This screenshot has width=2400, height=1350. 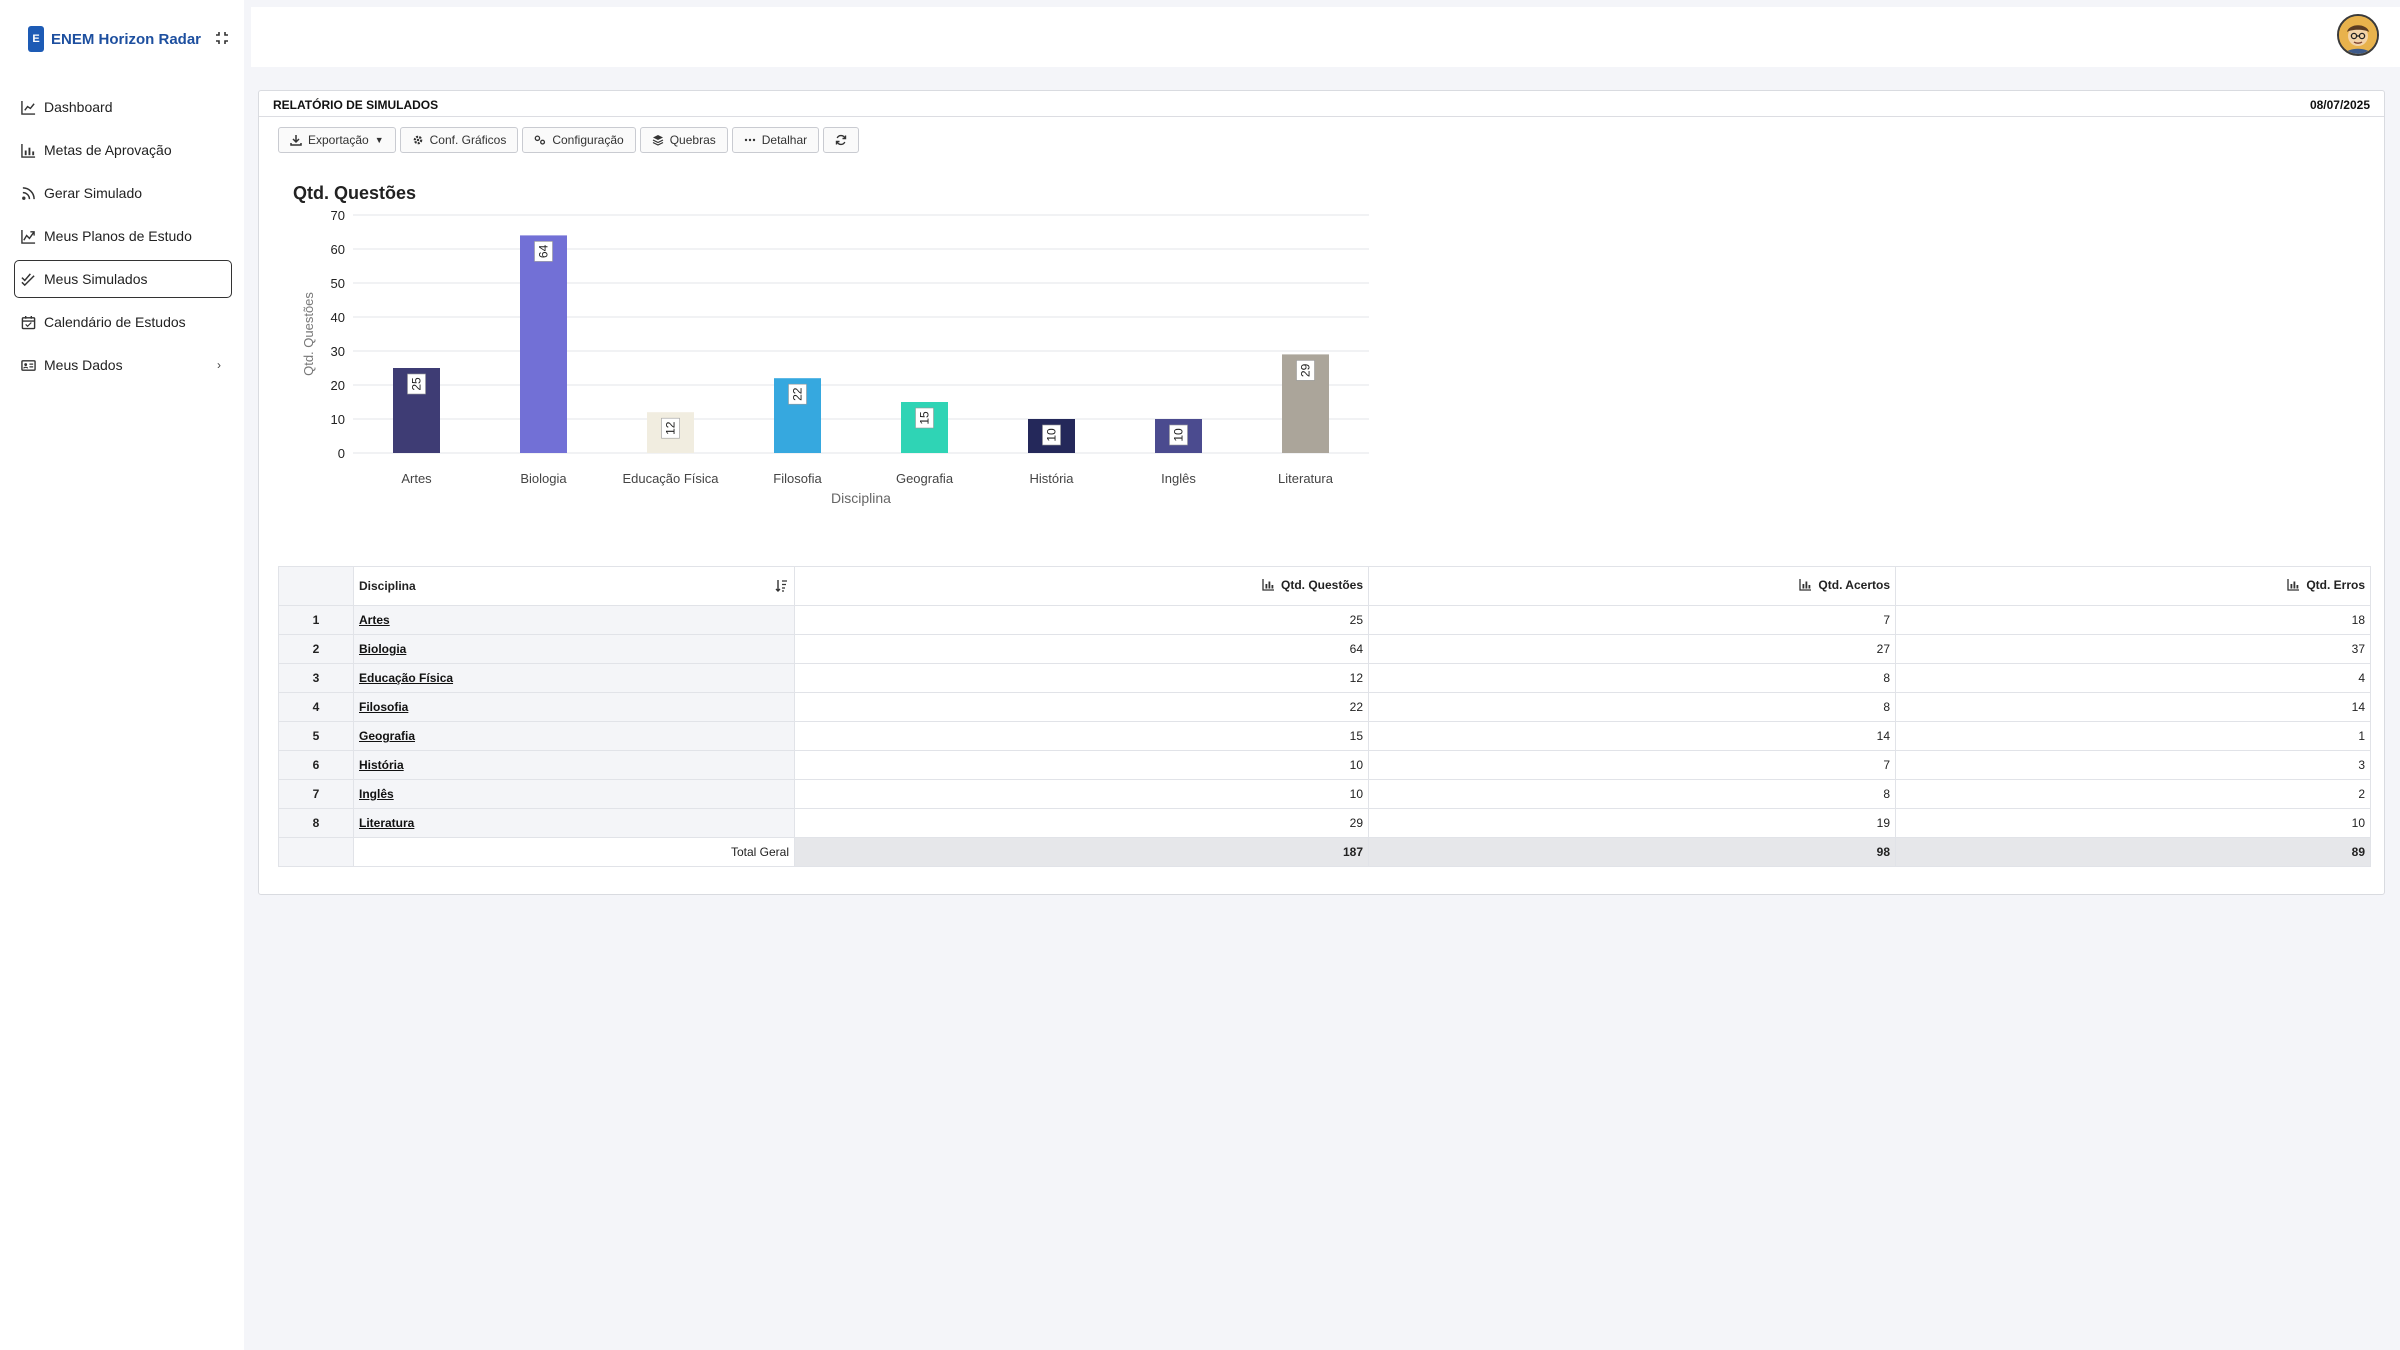 What do you see at coordinates (387, 736) in the screenshot?
I see `discipline-link: Geografia` at bounding box center [387, 736].